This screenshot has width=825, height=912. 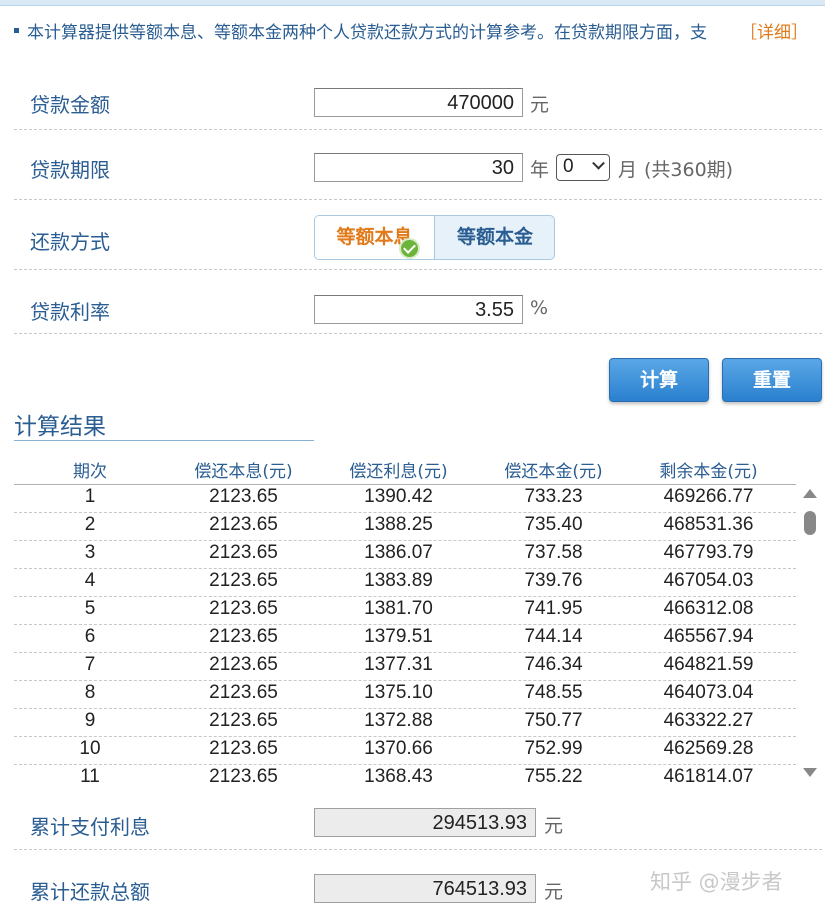 I want to click on cell-period: 2, so click(x=90, y=524).